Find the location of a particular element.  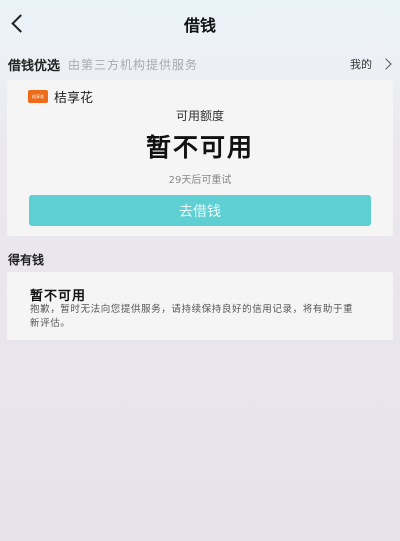

chevron-right-icon is located at coordinates (386, 64).